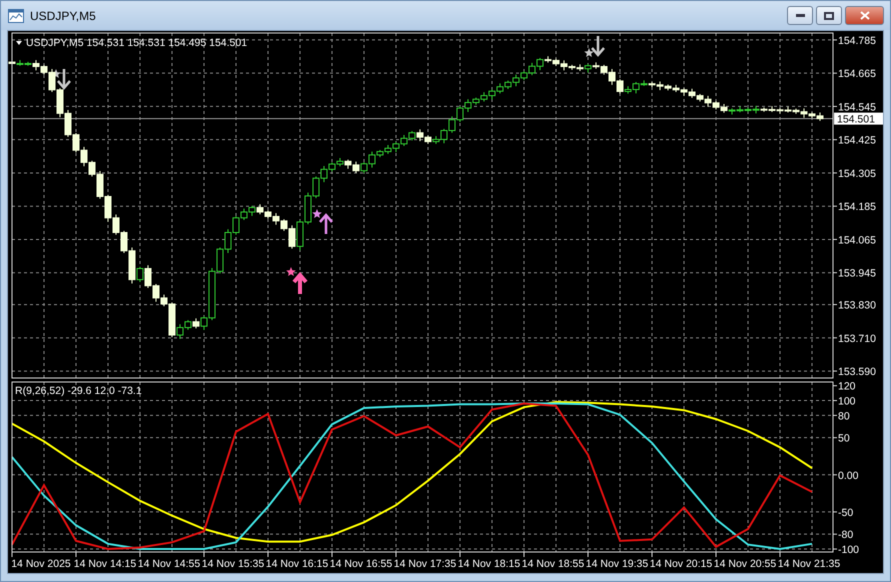  I want to click on close-icon, so click(865, 15).